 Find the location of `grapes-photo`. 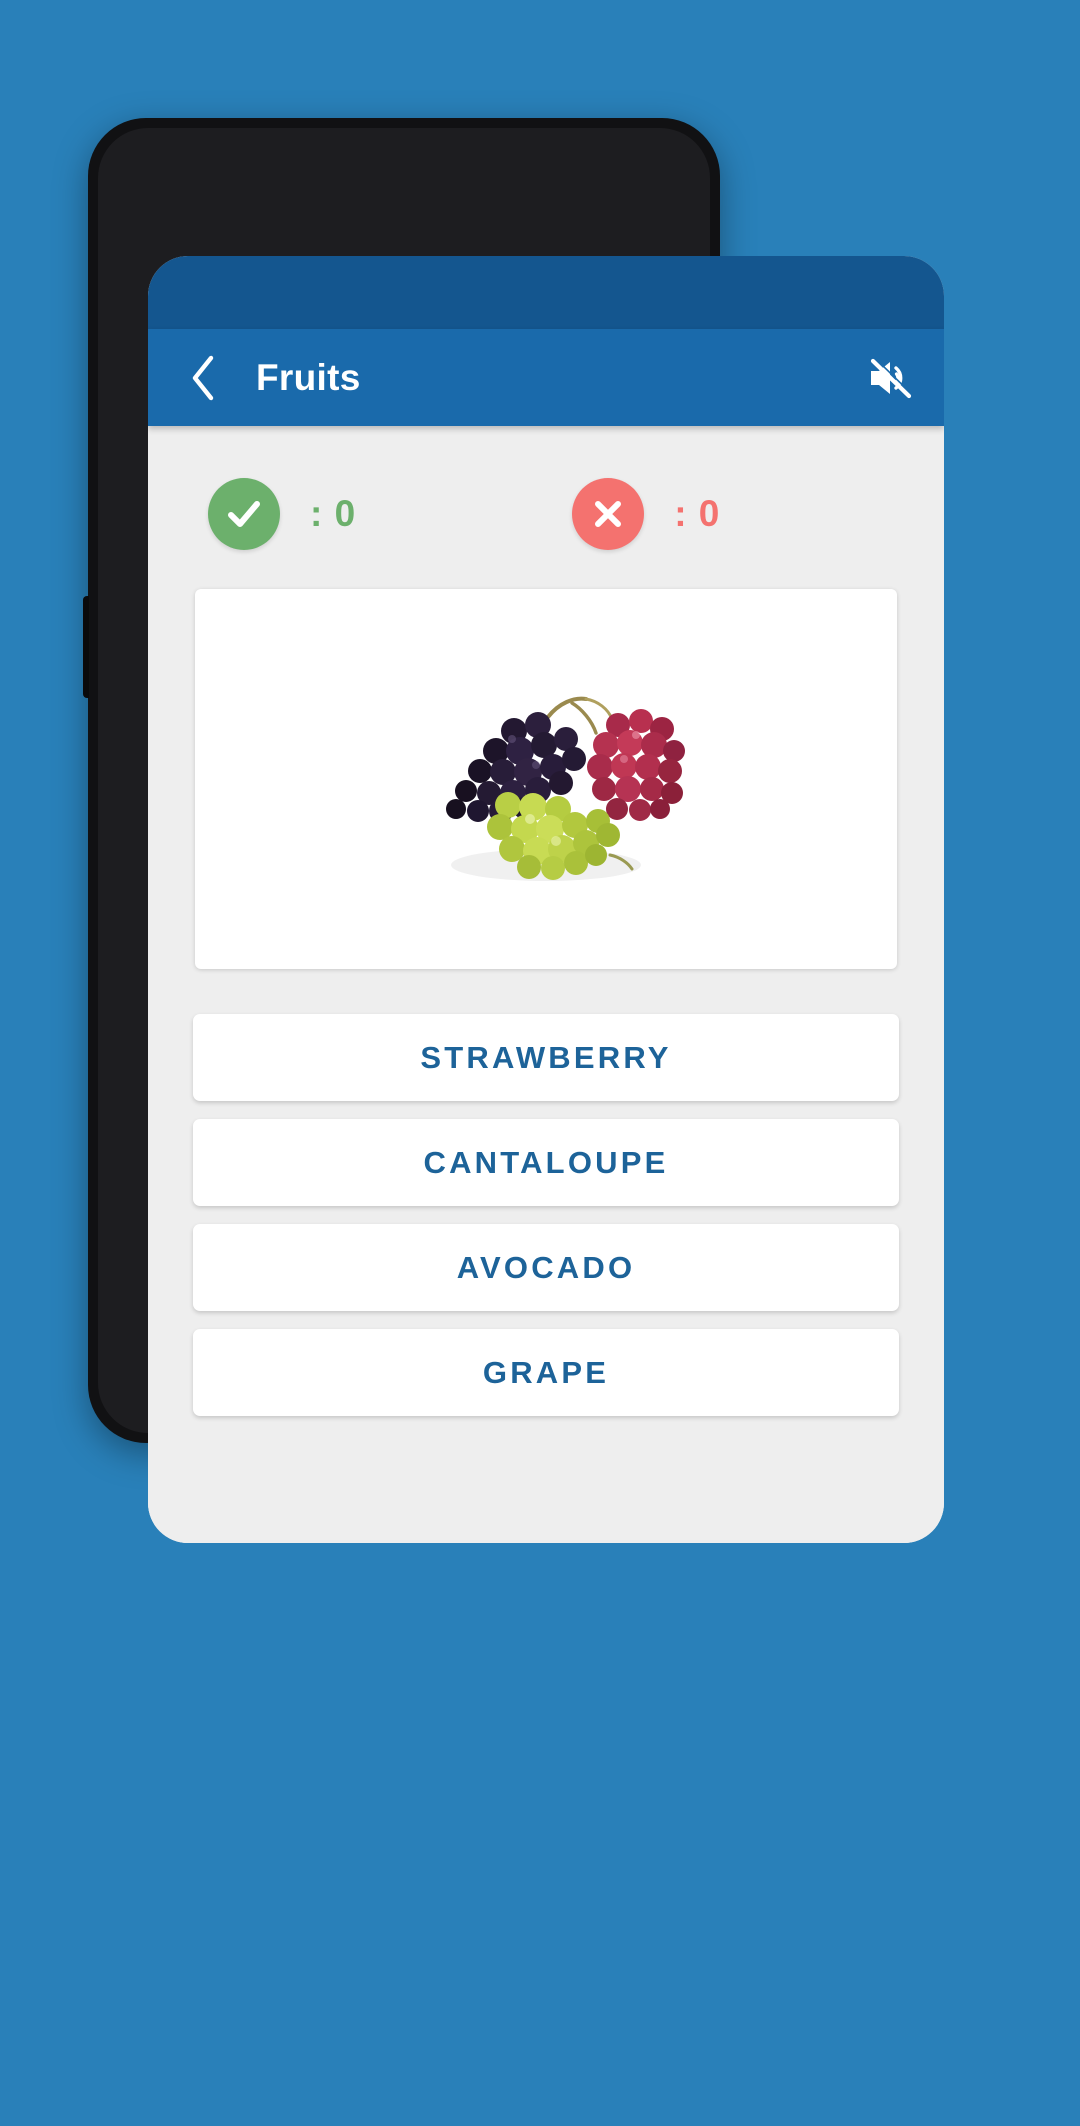

grapes-photo is located at coordinates (546, 779).